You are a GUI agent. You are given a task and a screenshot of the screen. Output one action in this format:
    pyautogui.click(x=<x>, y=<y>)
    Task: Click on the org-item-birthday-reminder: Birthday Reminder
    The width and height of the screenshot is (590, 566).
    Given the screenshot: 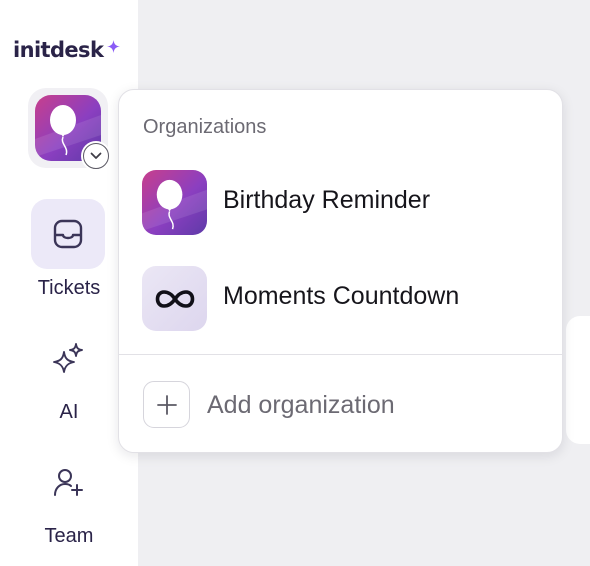 What is the action you would take?
    pyautogui.click(x=341, y=194)
    